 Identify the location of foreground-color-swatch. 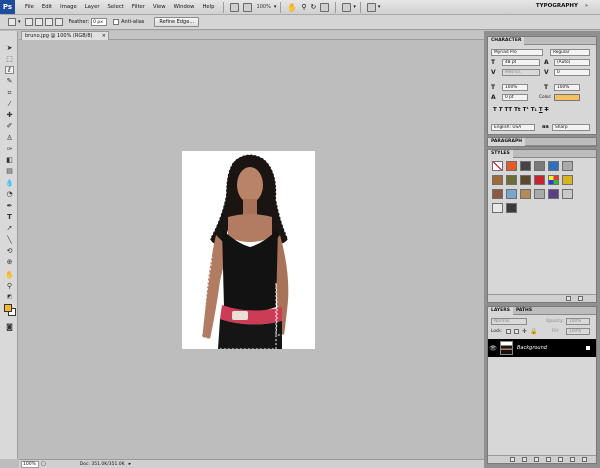
(8, 308).